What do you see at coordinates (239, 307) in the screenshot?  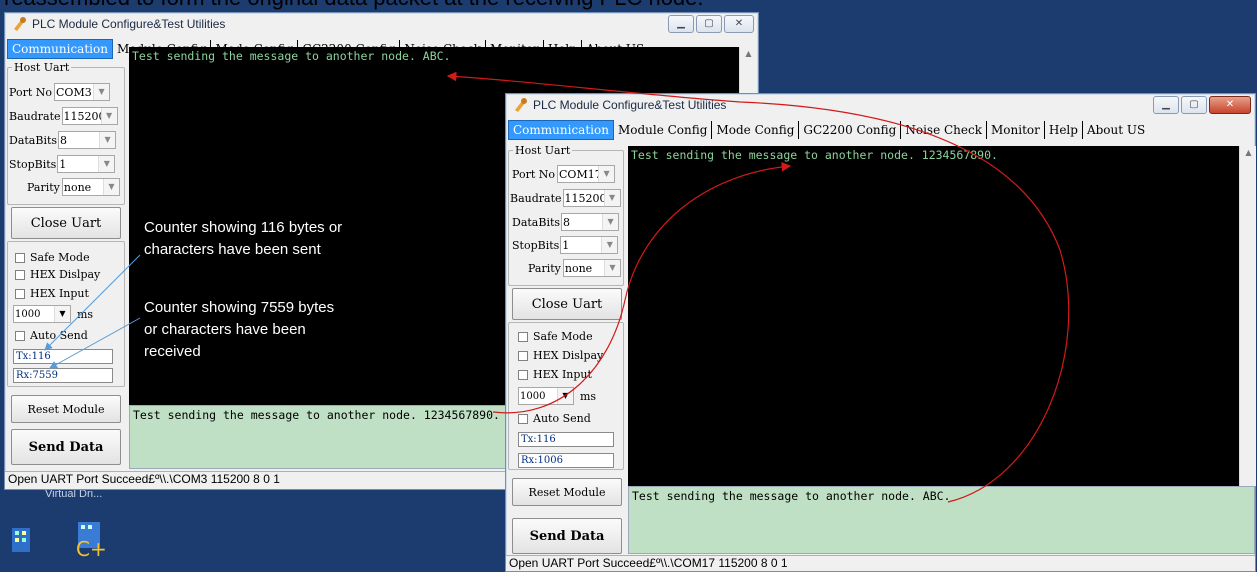 I see `rx-annotation-line: Counter showing 7559 bytes` at bounding box center [239, 307].